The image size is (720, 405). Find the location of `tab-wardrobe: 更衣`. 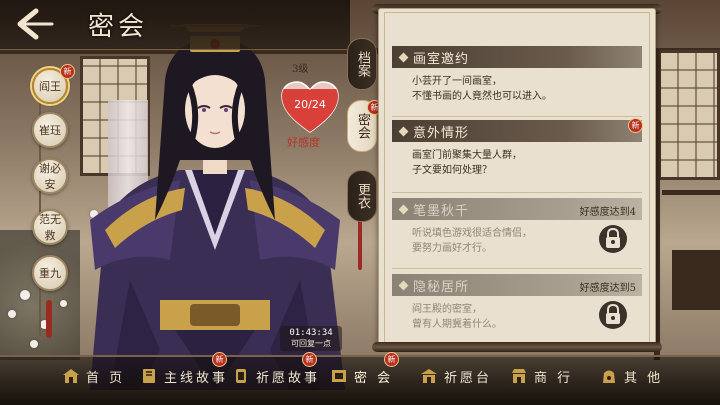

tab-wardrobe: 更衣 is located at coordinates (362, 196).